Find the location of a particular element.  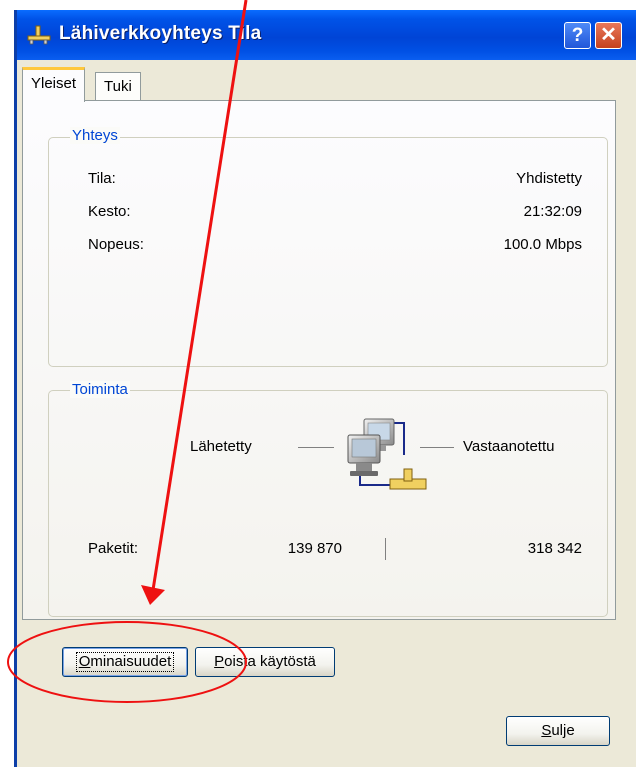

close-label: ulje is located at coordinates (563, 730).